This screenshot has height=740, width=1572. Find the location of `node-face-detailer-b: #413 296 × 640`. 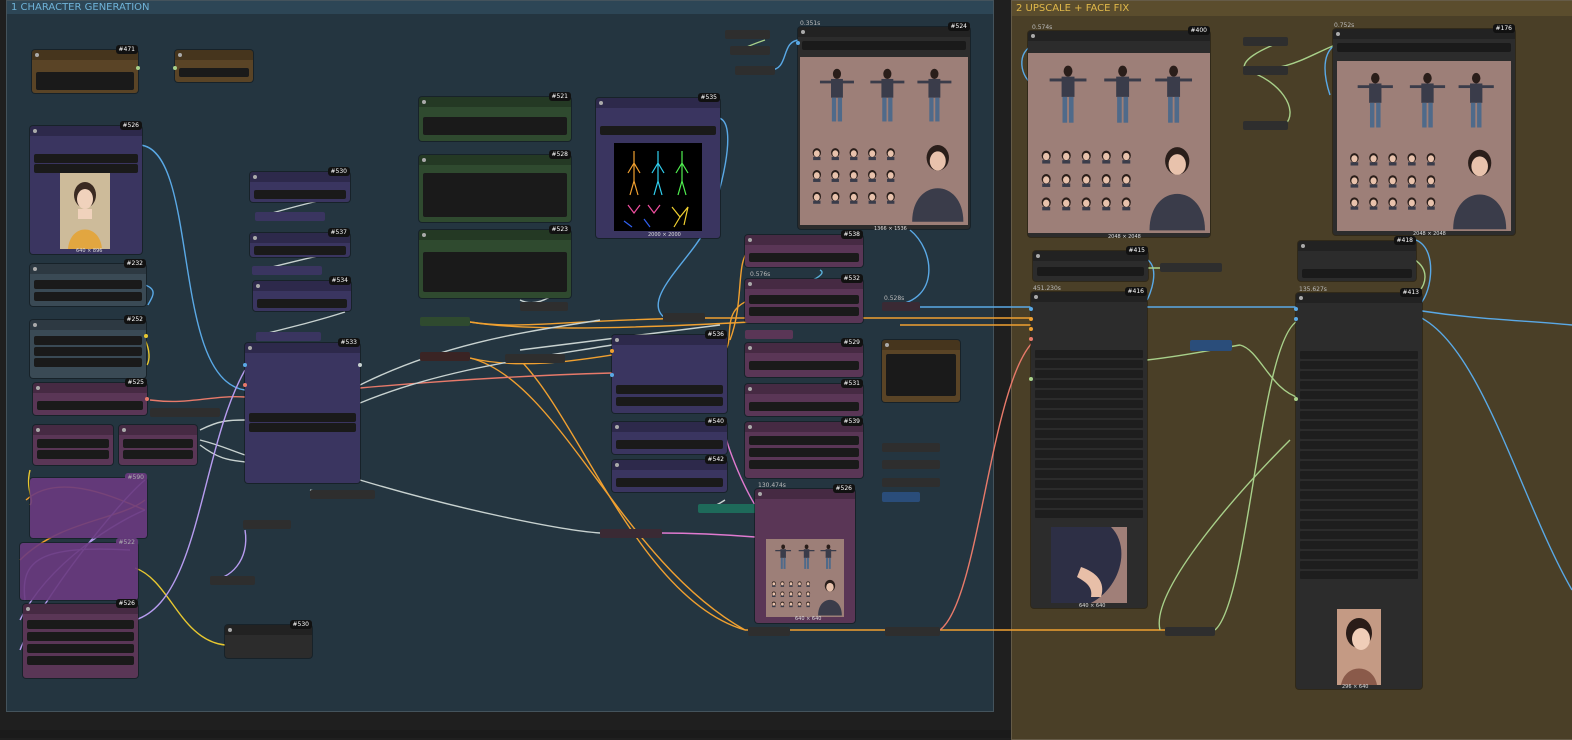

node-face-detailer-b: #413 296 × 640 is located at coordinates (1358, 489).